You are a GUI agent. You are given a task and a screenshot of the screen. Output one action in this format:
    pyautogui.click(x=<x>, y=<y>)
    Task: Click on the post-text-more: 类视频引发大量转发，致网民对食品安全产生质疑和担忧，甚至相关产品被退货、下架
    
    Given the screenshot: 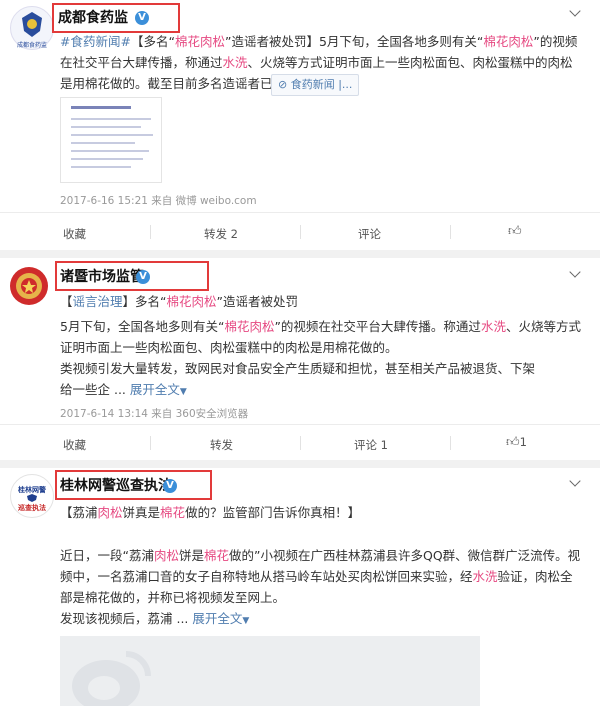 What is the action you would take?
    pyautogui.click(x=298, y=368)
    